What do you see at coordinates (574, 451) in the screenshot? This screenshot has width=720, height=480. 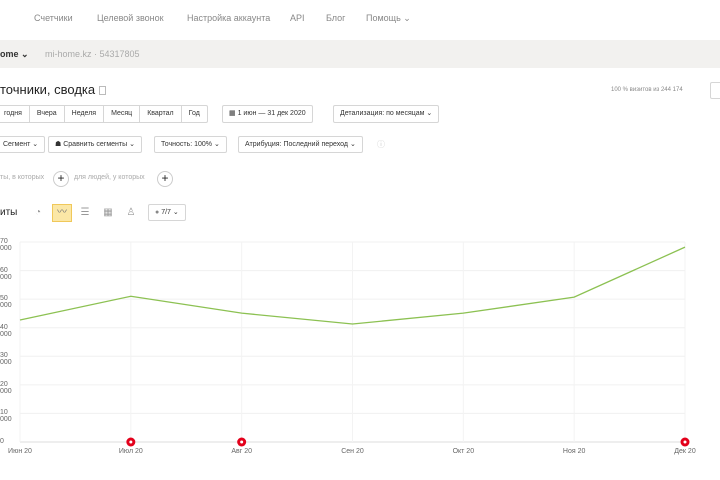 I see `x-tick-label: Ноя 20` at bounding box center [574, 451].